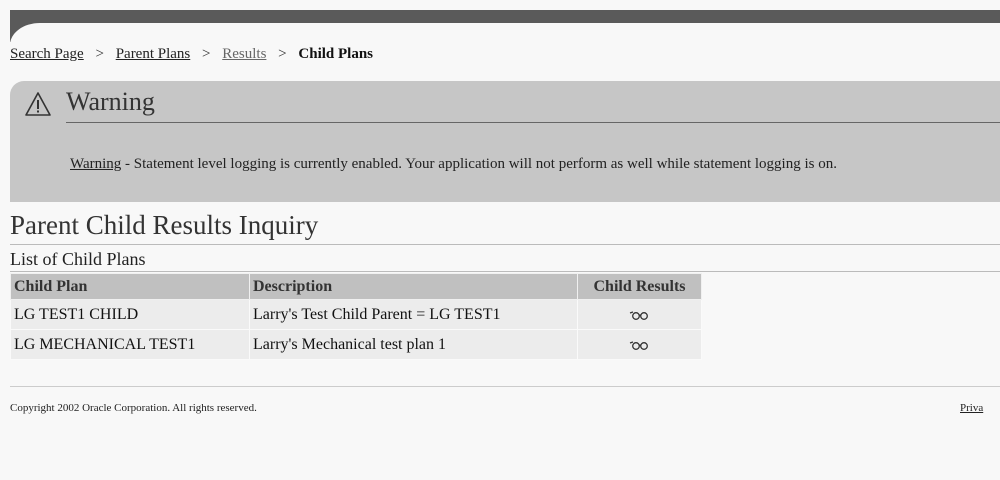  Describe the element at coordinates (533, 122) in the screenshot. I see `warning-divider` at that location.